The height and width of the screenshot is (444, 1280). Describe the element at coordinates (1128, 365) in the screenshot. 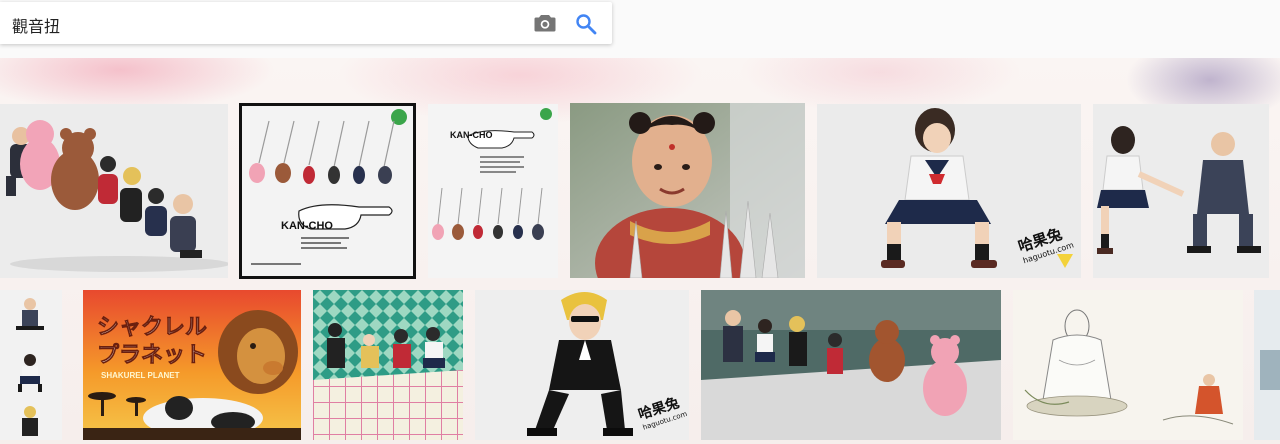

I see `image-result-guanyin-painting` at that location.